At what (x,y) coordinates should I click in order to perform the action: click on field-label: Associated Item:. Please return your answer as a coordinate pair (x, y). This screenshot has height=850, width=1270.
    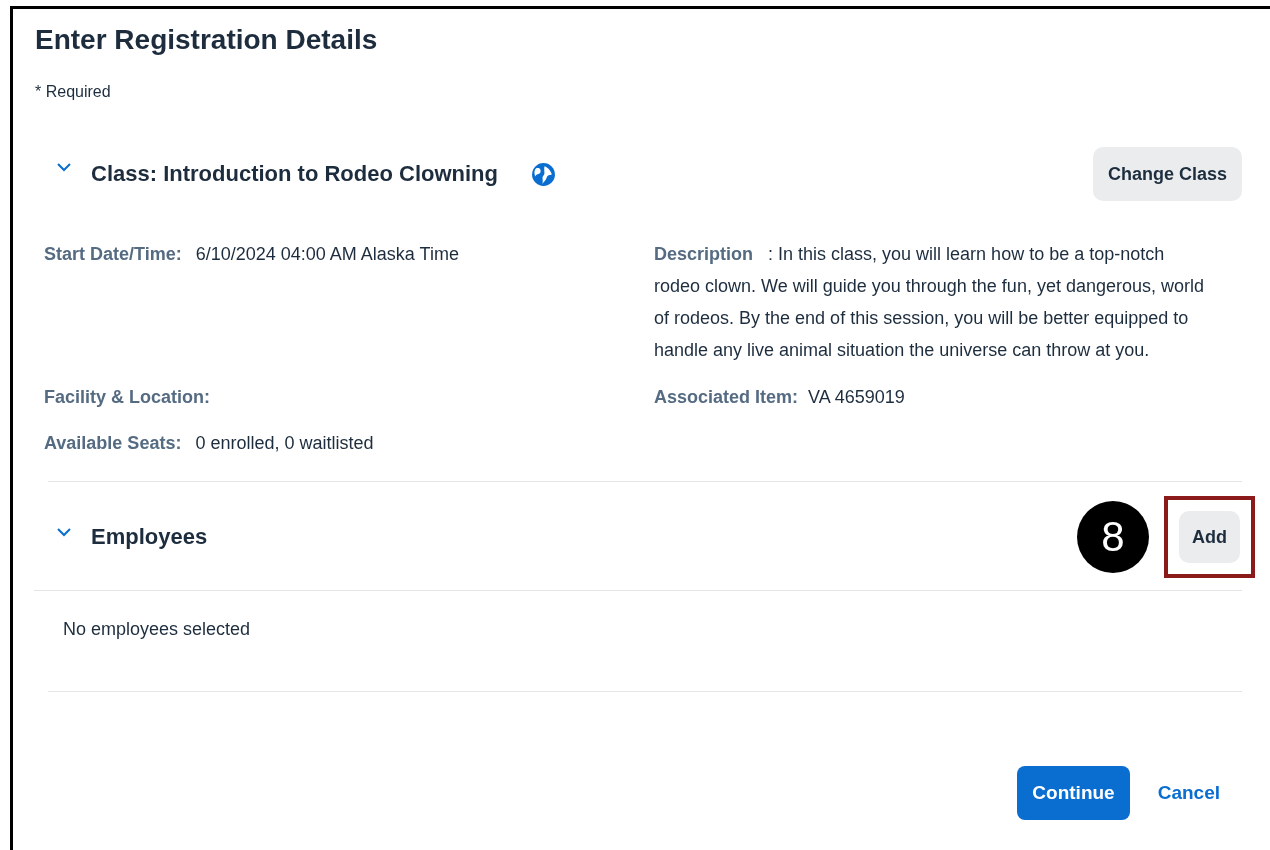
    Looking at the image, I should click on (726, 397).